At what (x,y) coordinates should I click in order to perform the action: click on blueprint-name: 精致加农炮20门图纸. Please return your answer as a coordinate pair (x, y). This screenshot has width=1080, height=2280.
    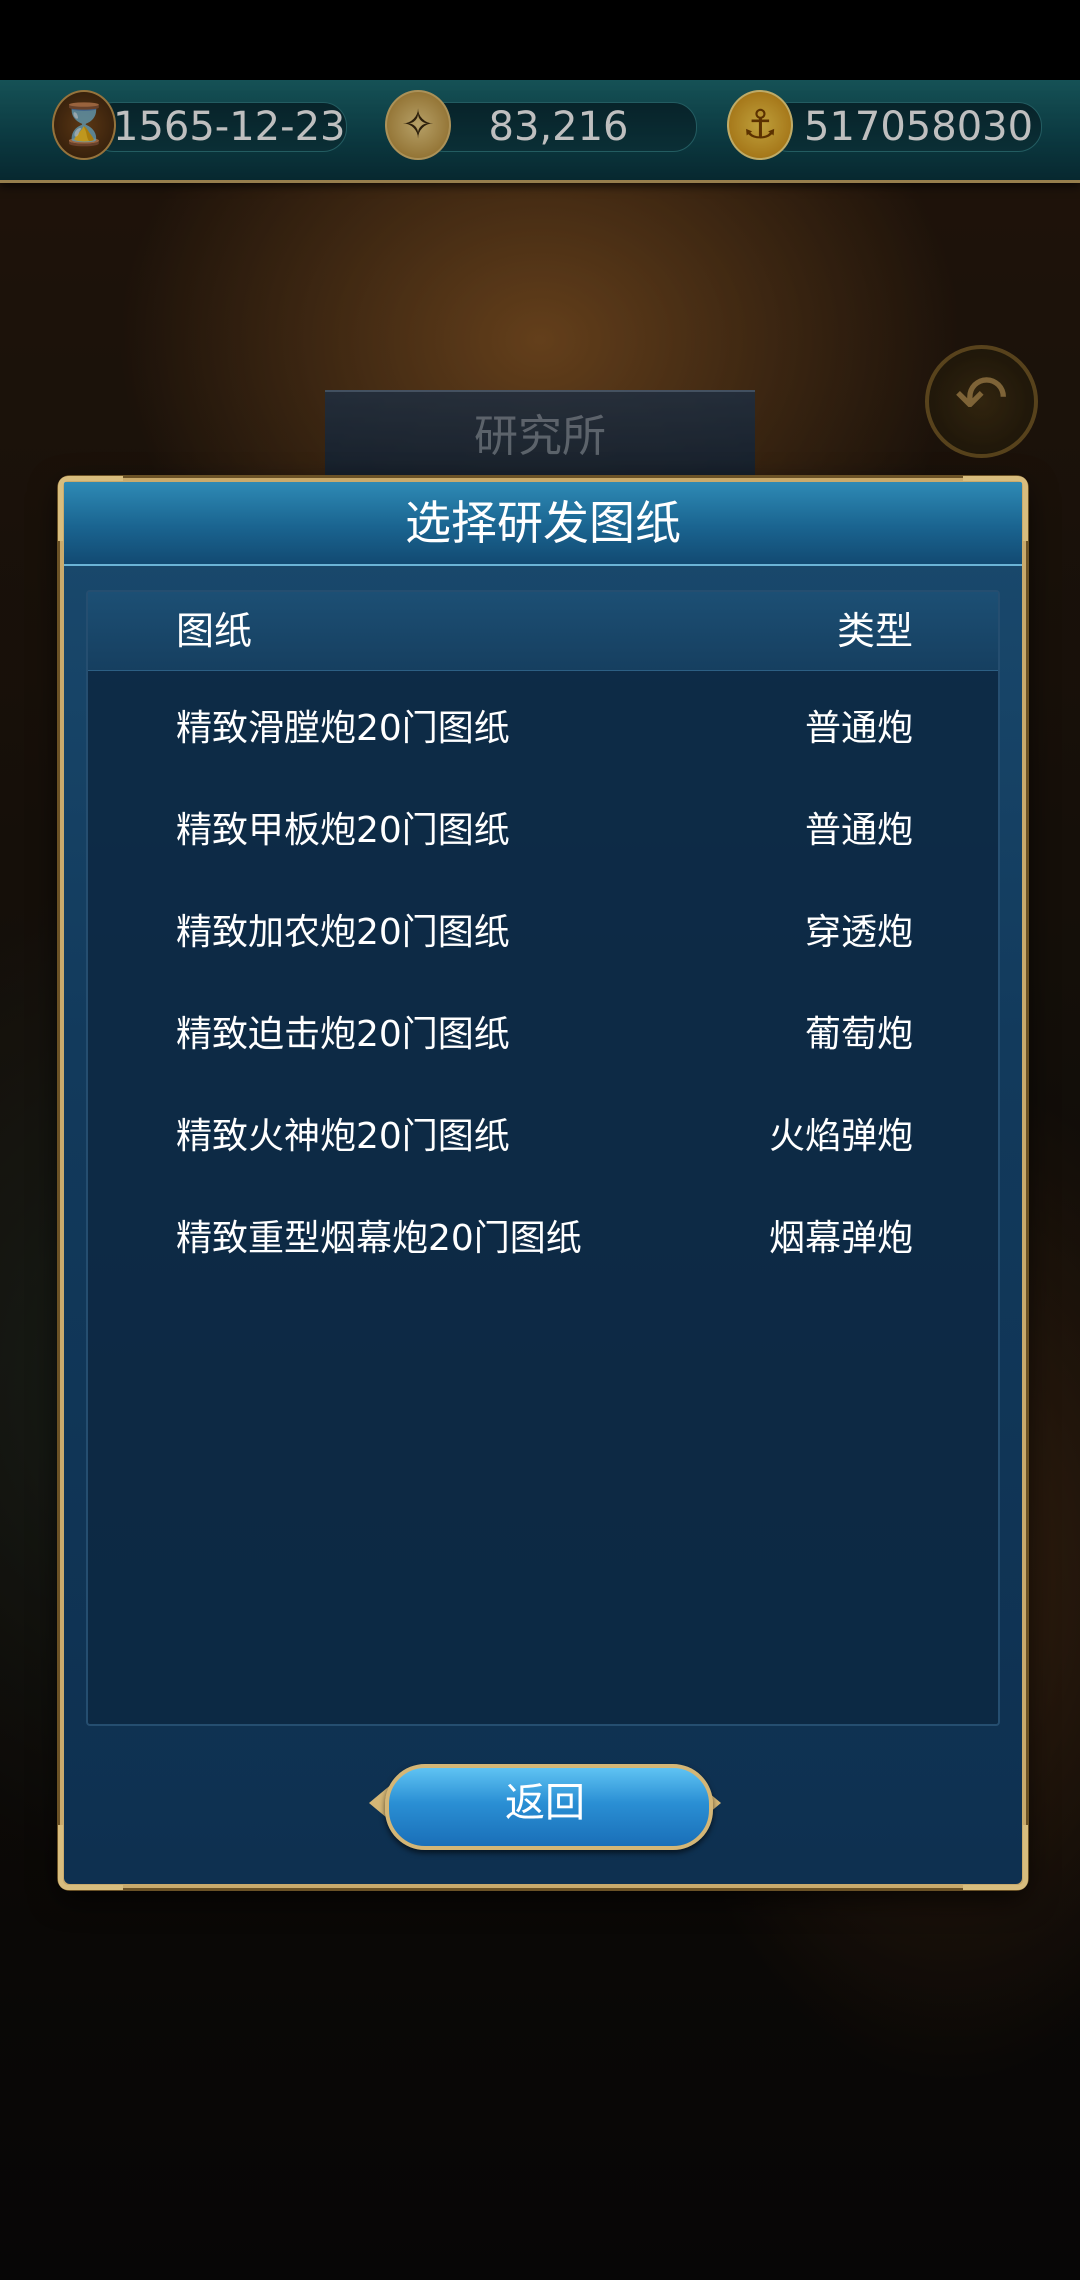
    Looking at the image, I should click on (343, 932).